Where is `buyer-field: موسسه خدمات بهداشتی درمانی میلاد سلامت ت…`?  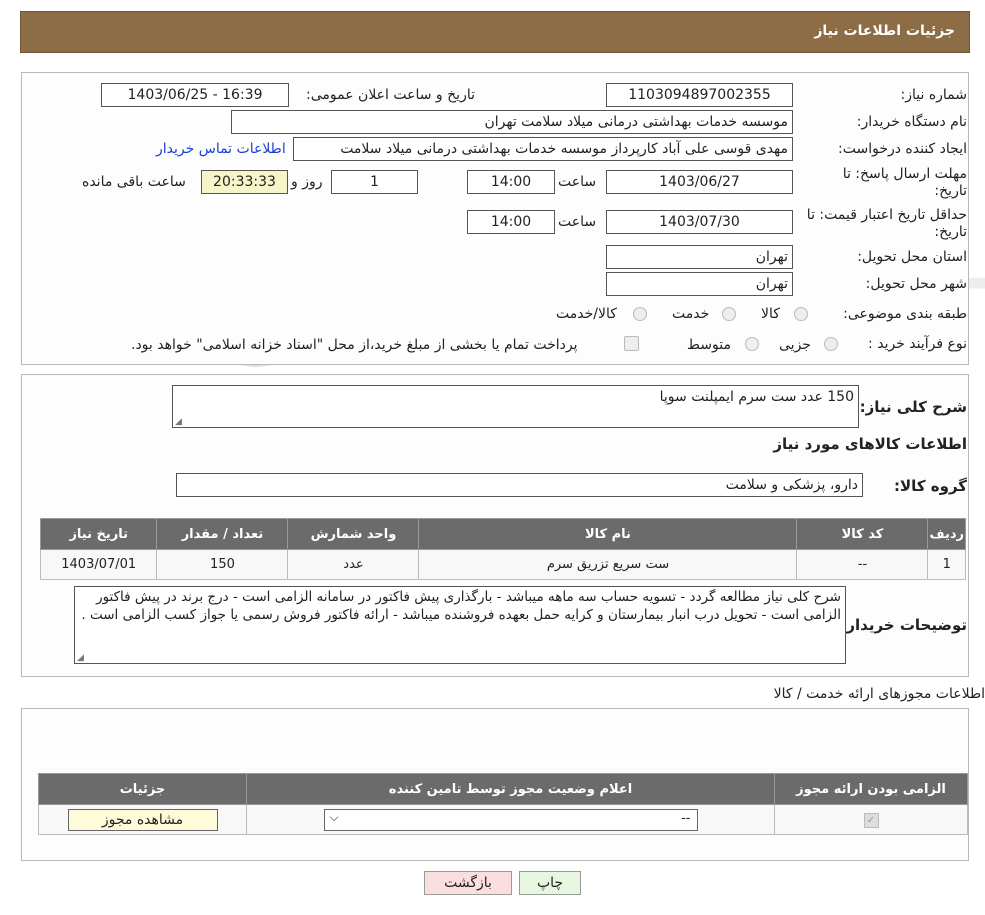 buyer-field: موسسه خدمات بهداشتی درمانی میلاد سلامت ت… is located at coordinates (512, 122).